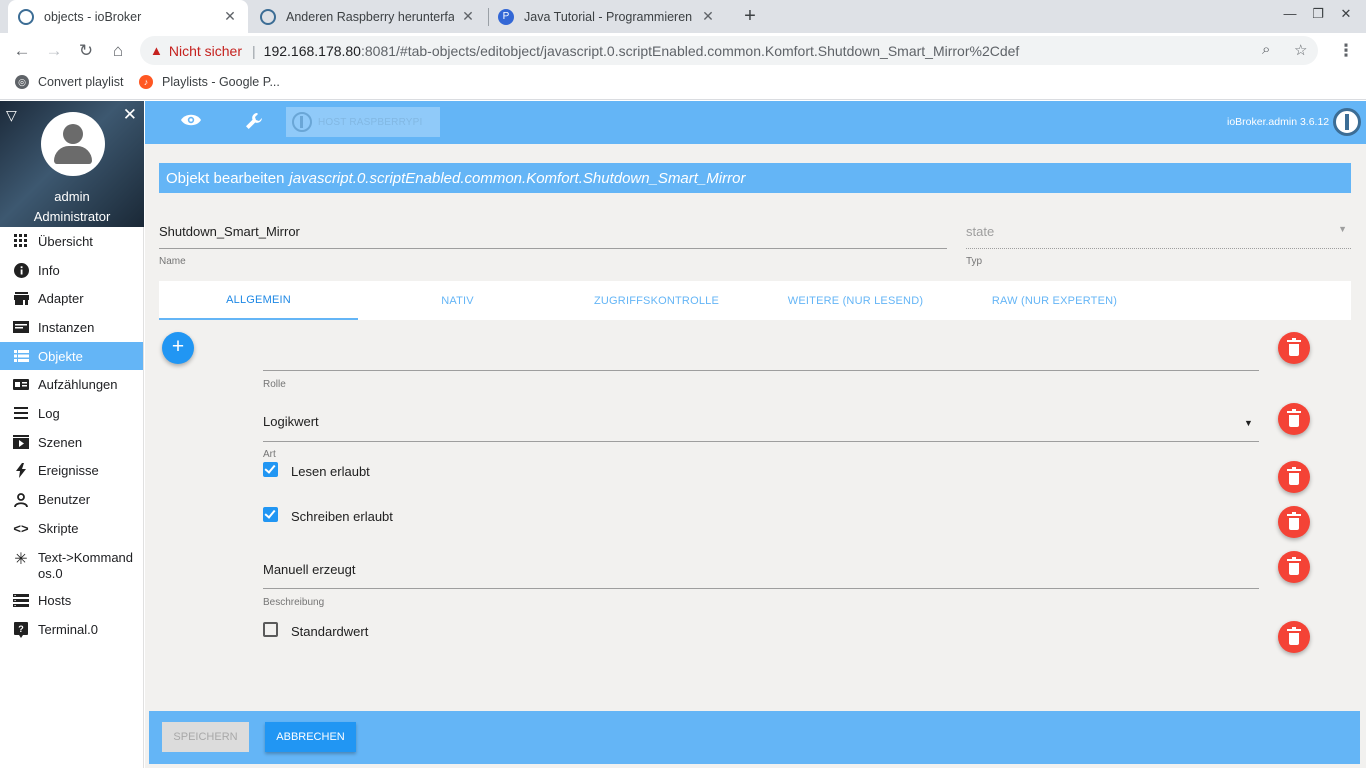 The image size is (1366, 768). What do you see at coordinates (172, 261) in the screenshot?
I see `name-label: Name` at bounding box center [172, 261].